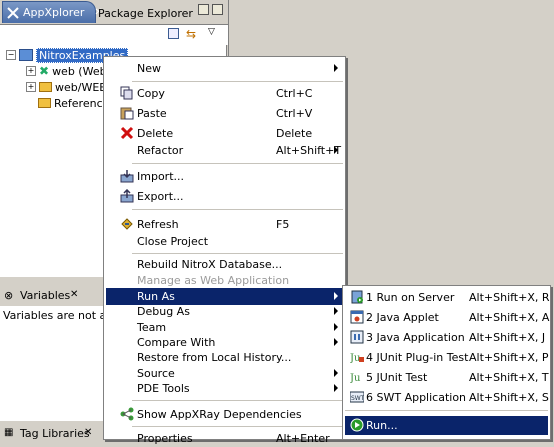 The width and height of the screenshot is (554, 447). Describe the element at coordinates (79, 71) in the screenshot. I see `tree-item-label: web (Web` at that location.